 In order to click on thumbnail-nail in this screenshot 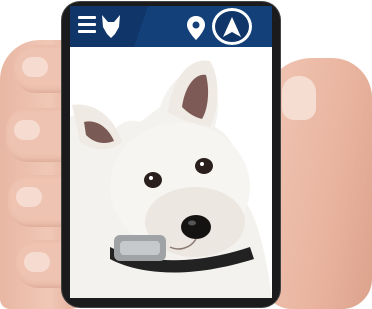, I will do `click(299, 98)`.